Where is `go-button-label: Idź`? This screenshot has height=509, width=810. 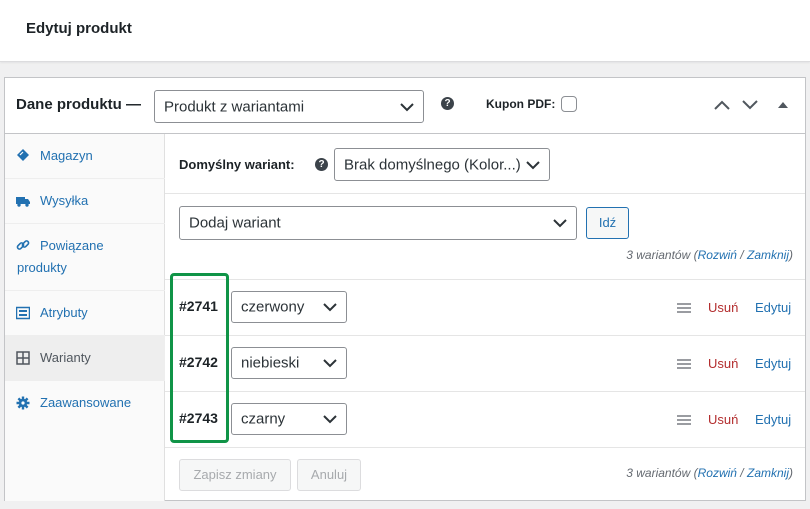 go-button-label: Idź is located at coordinates (607, 222).